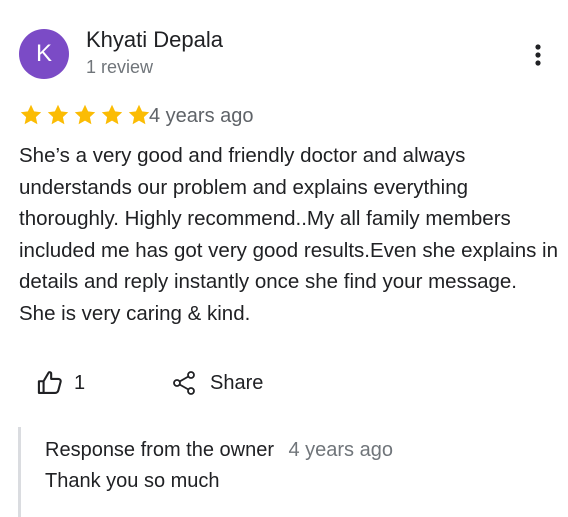  What do you see at coordinates (154, 40) in the screenshot?
I see `reviewer-name: Khyati Depala` at bounding box center [154, 40].